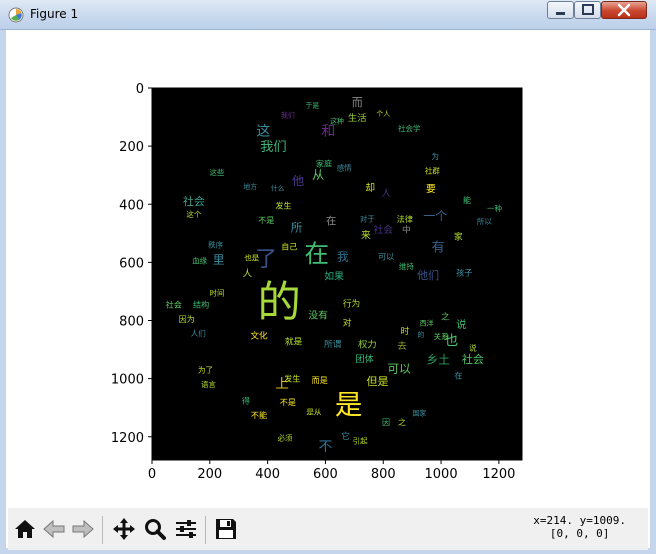 The width and height of the screenshot is (656, 554). Describe the element at coordinates (217, 292) in the screenshot. I see `word-cloud-word: 时间` at that location.